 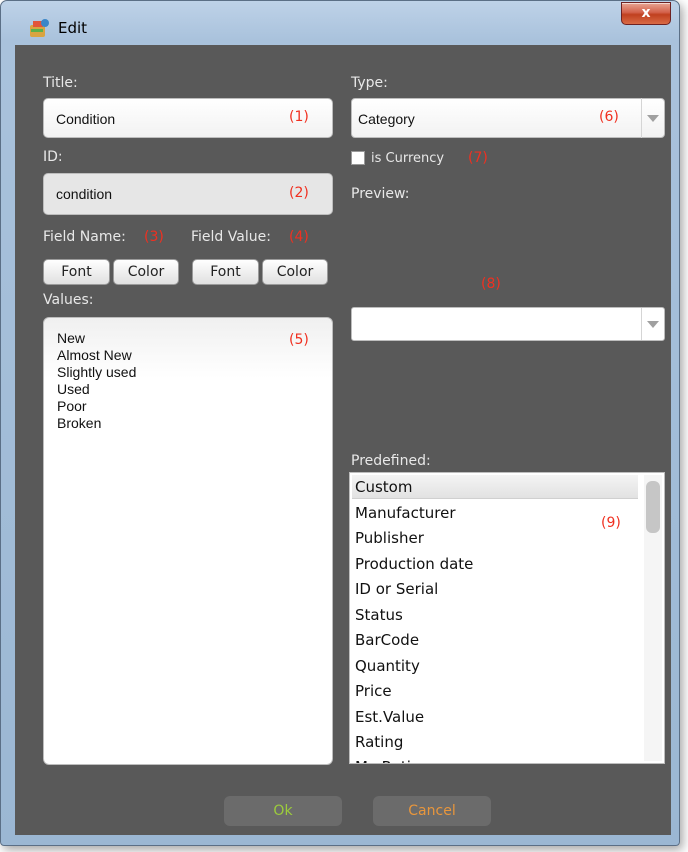 What do you see at coordinates (495, 742) in the screenshot?
I see `predefined-item: Rating` at bounding box center [495, 742].